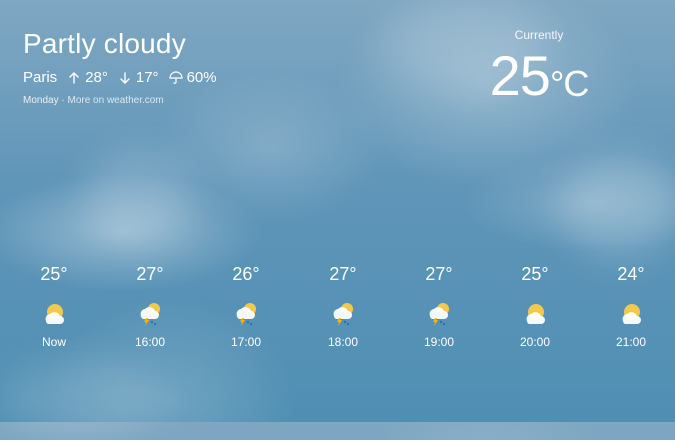 This screenshot has width=675, height=440. Describe the element at coordinates (40, 77) in the screenshot. I see `city-name: Paris` at that location.